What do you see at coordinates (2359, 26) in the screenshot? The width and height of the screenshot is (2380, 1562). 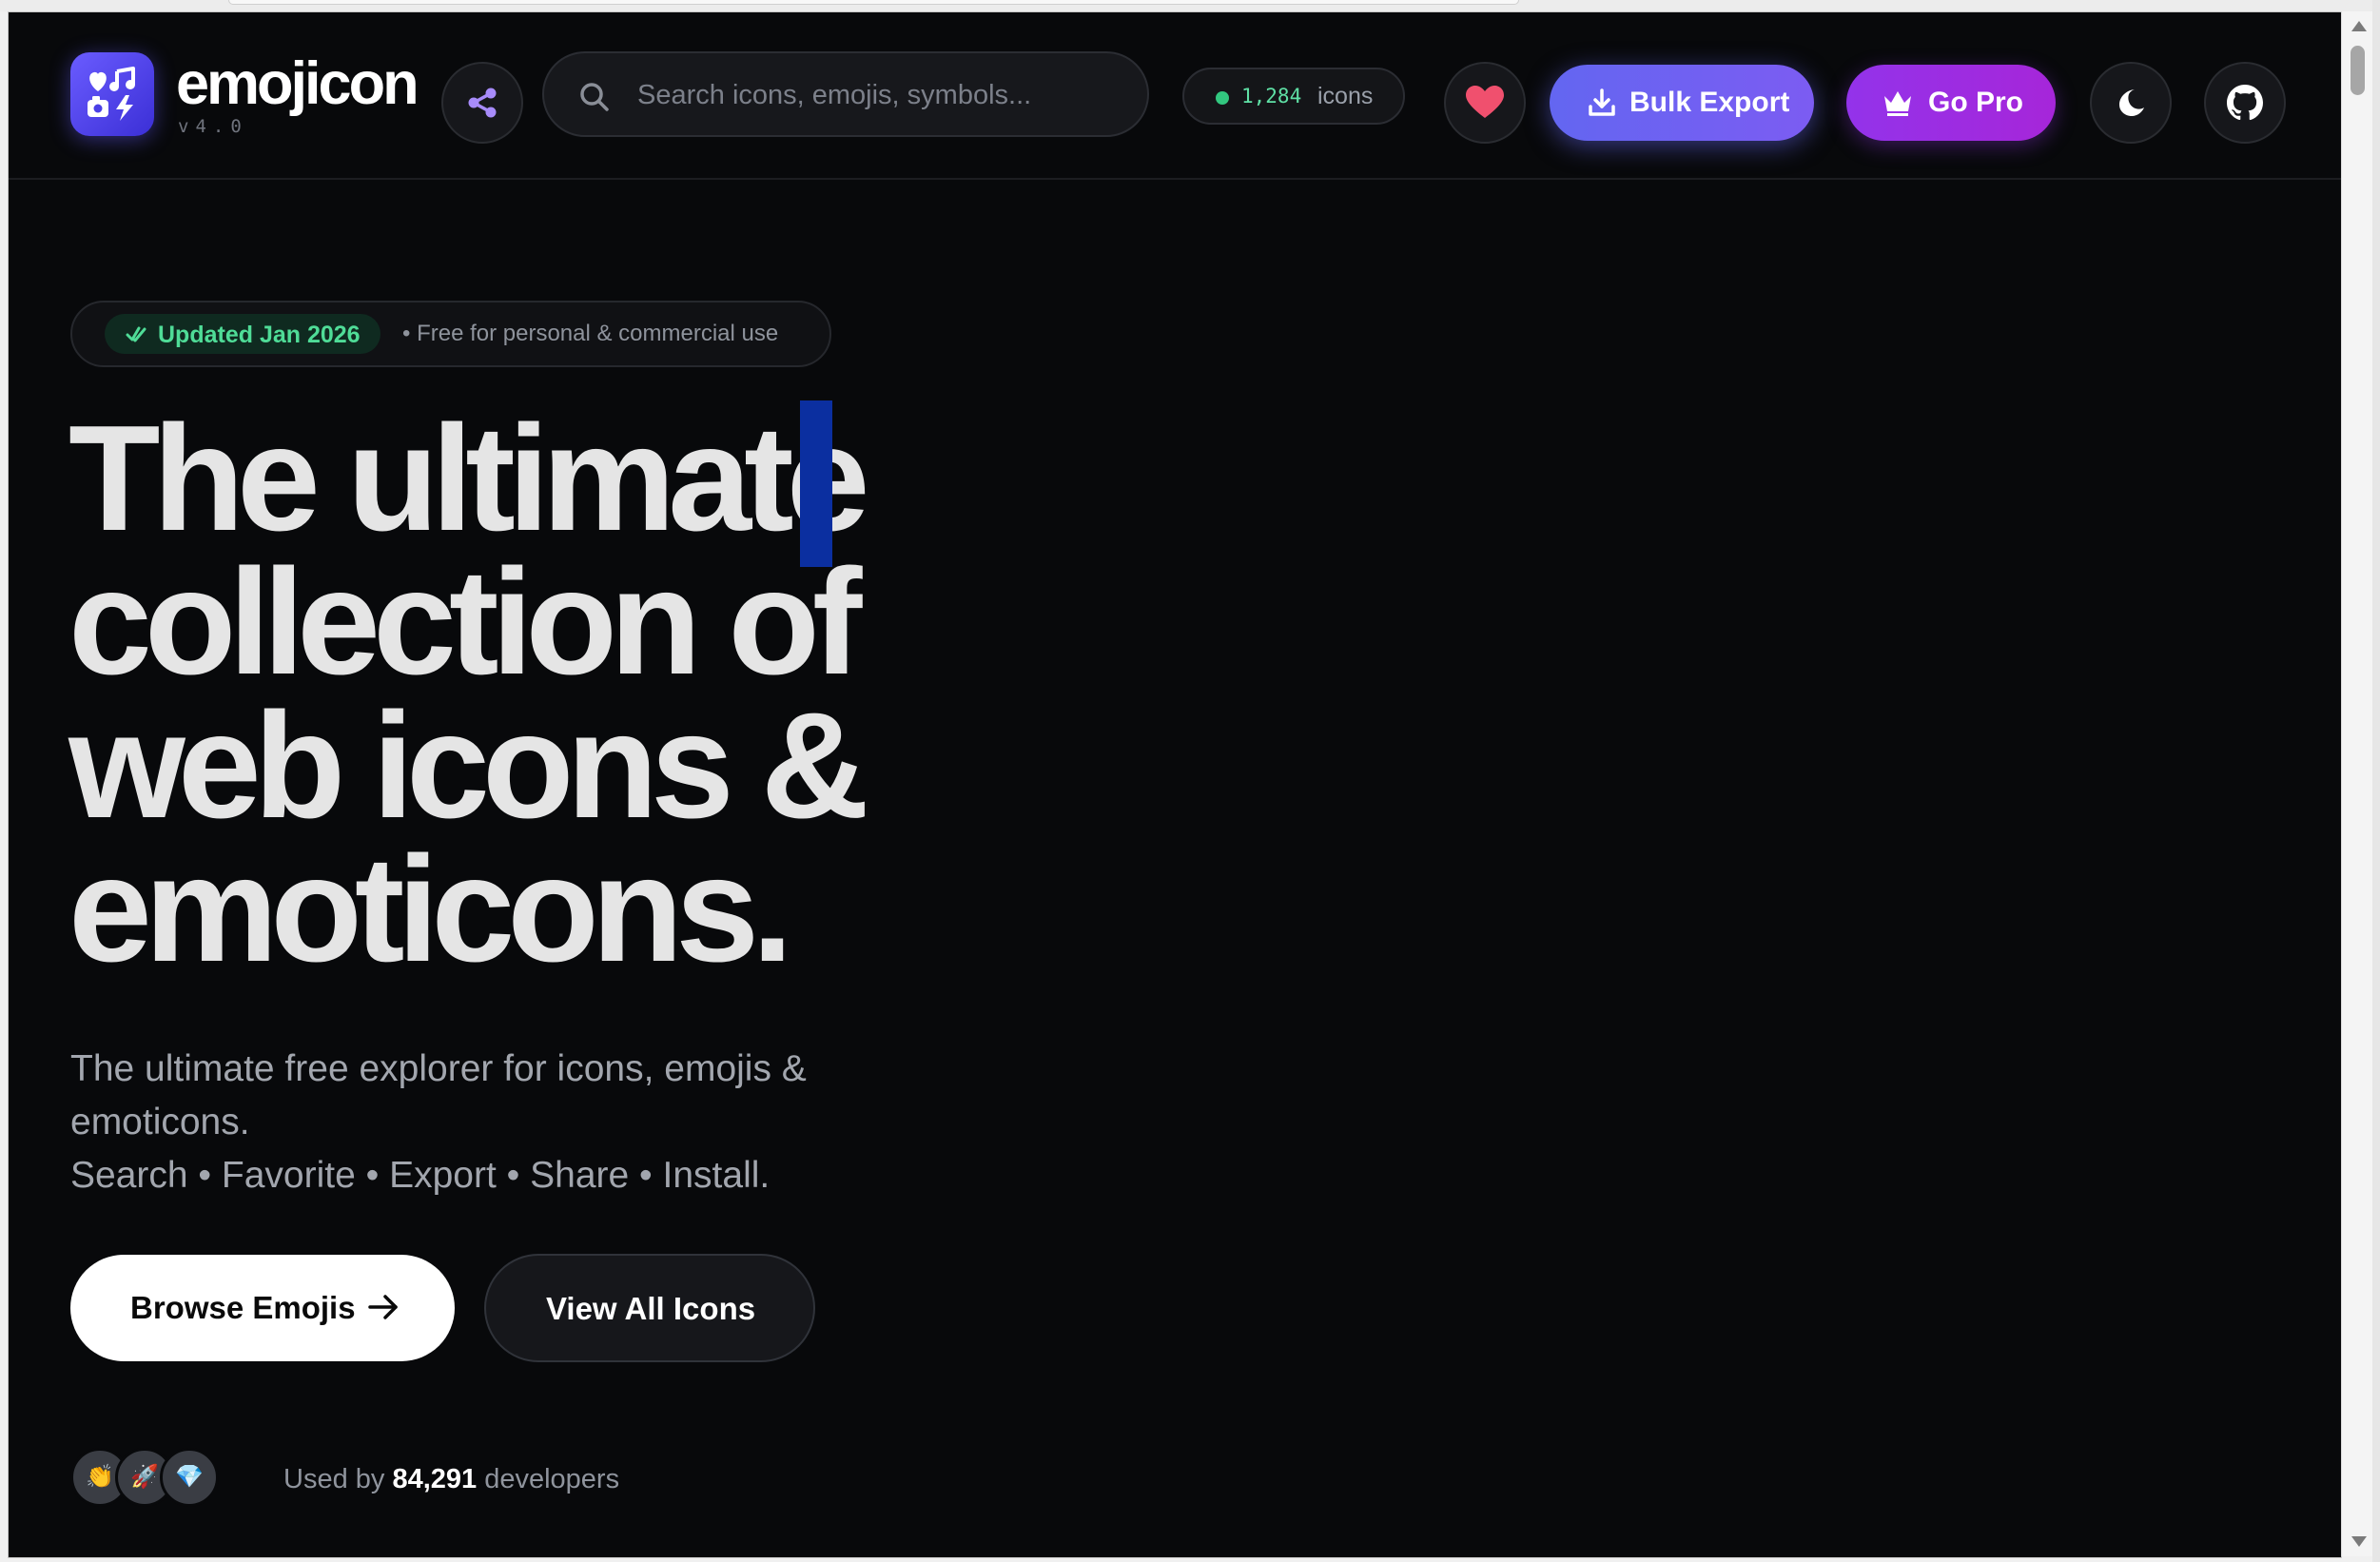 I see `scroll-up-arrow` at bounding box center [2359, 26].